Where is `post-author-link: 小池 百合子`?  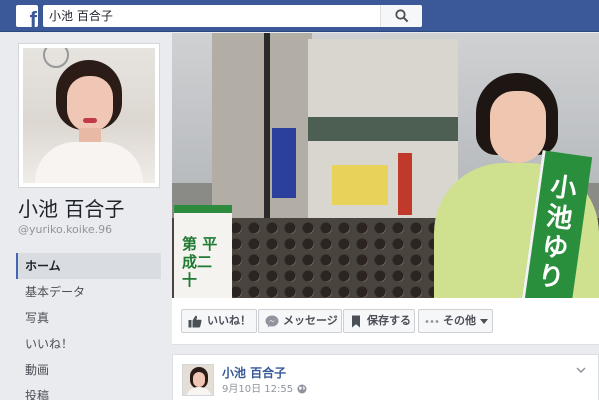 post-author-link: 小池 百合子 is located at coordinates (254, 373).